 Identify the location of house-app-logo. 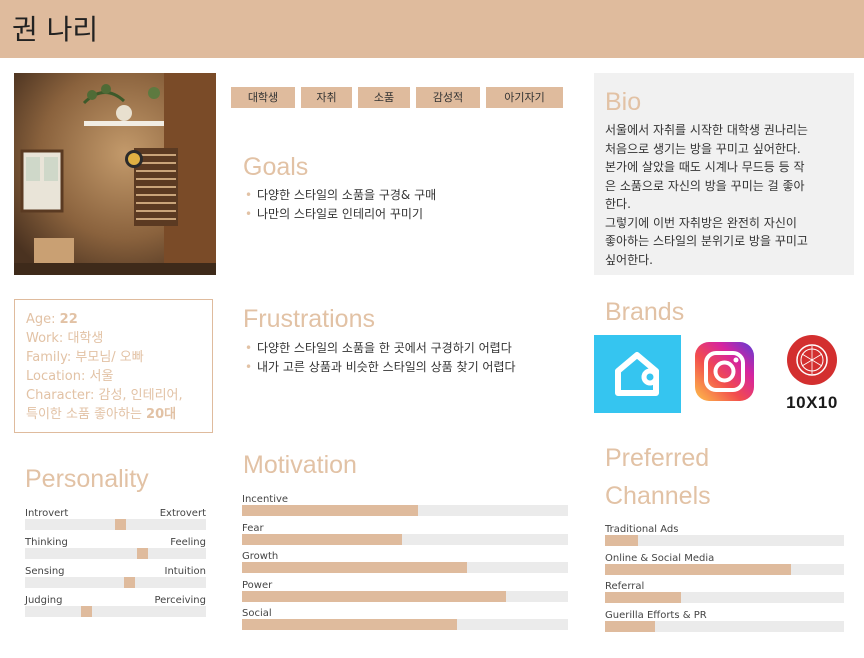
(637, 374).